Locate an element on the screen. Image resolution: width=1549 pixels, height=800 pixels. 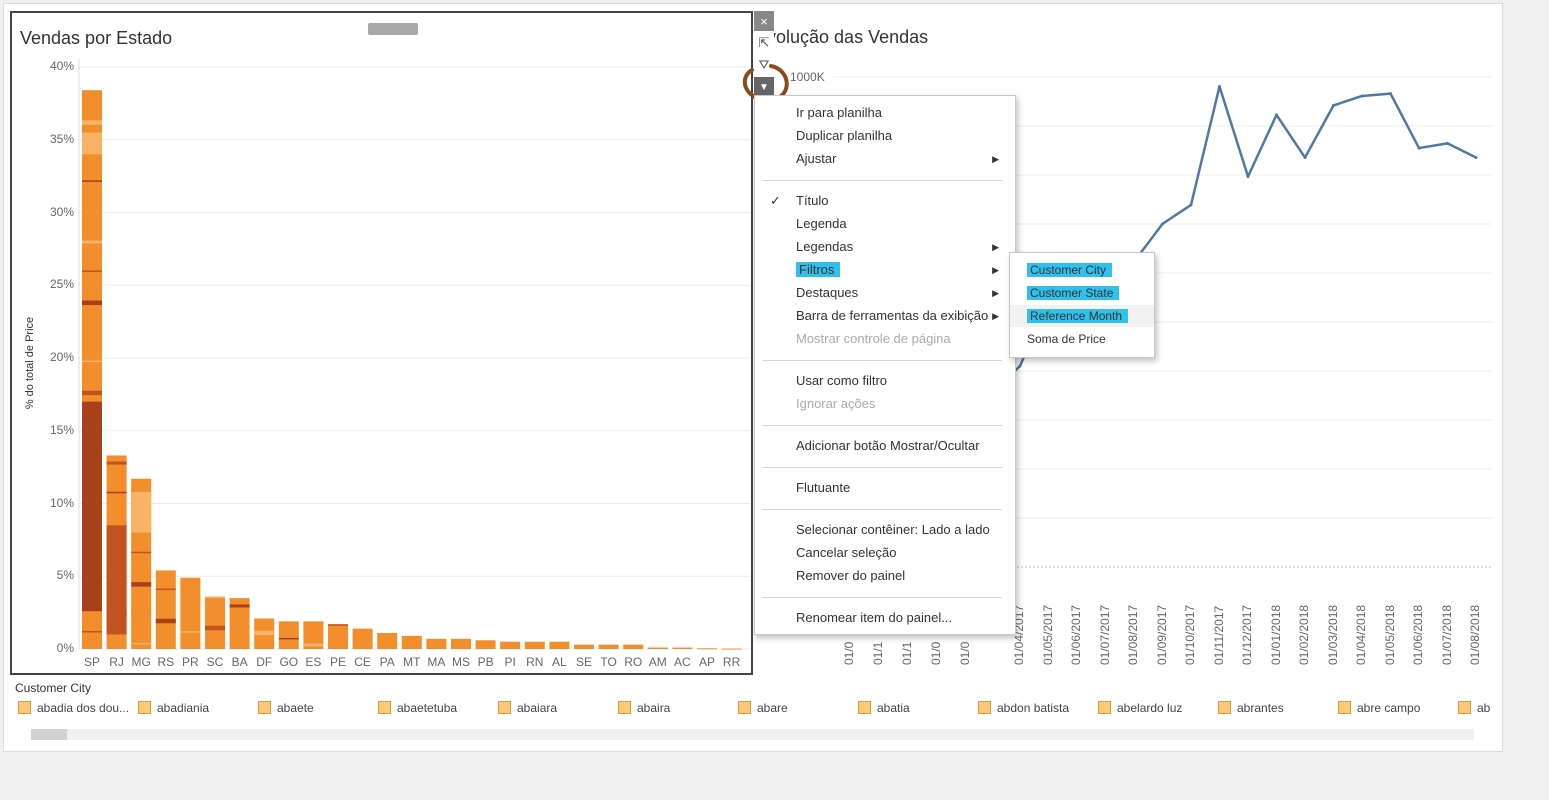
menu-item-filtros: Filtros ▶ is located at coordinates (885, 270).